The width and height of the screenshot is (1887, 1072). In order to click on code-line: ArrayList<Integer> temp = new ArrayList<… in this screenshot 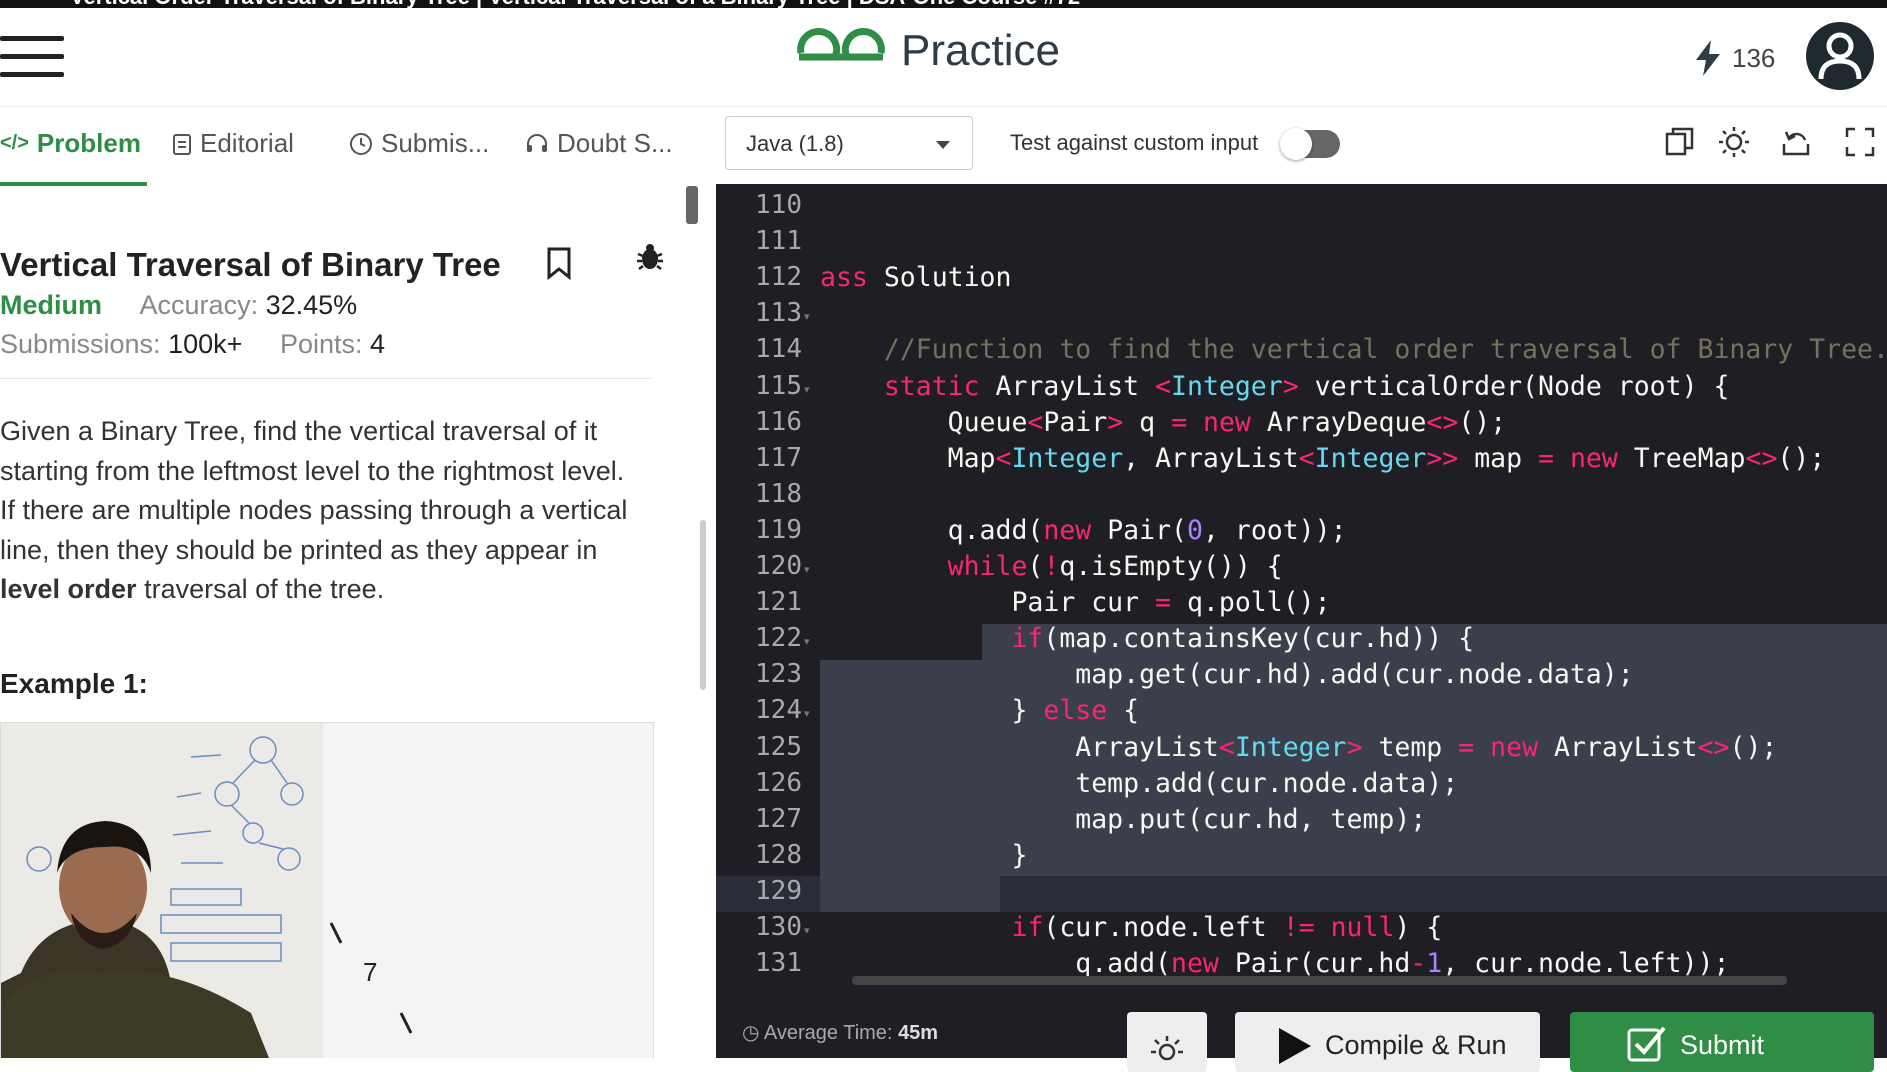, I will do `click(1298, 747)`.